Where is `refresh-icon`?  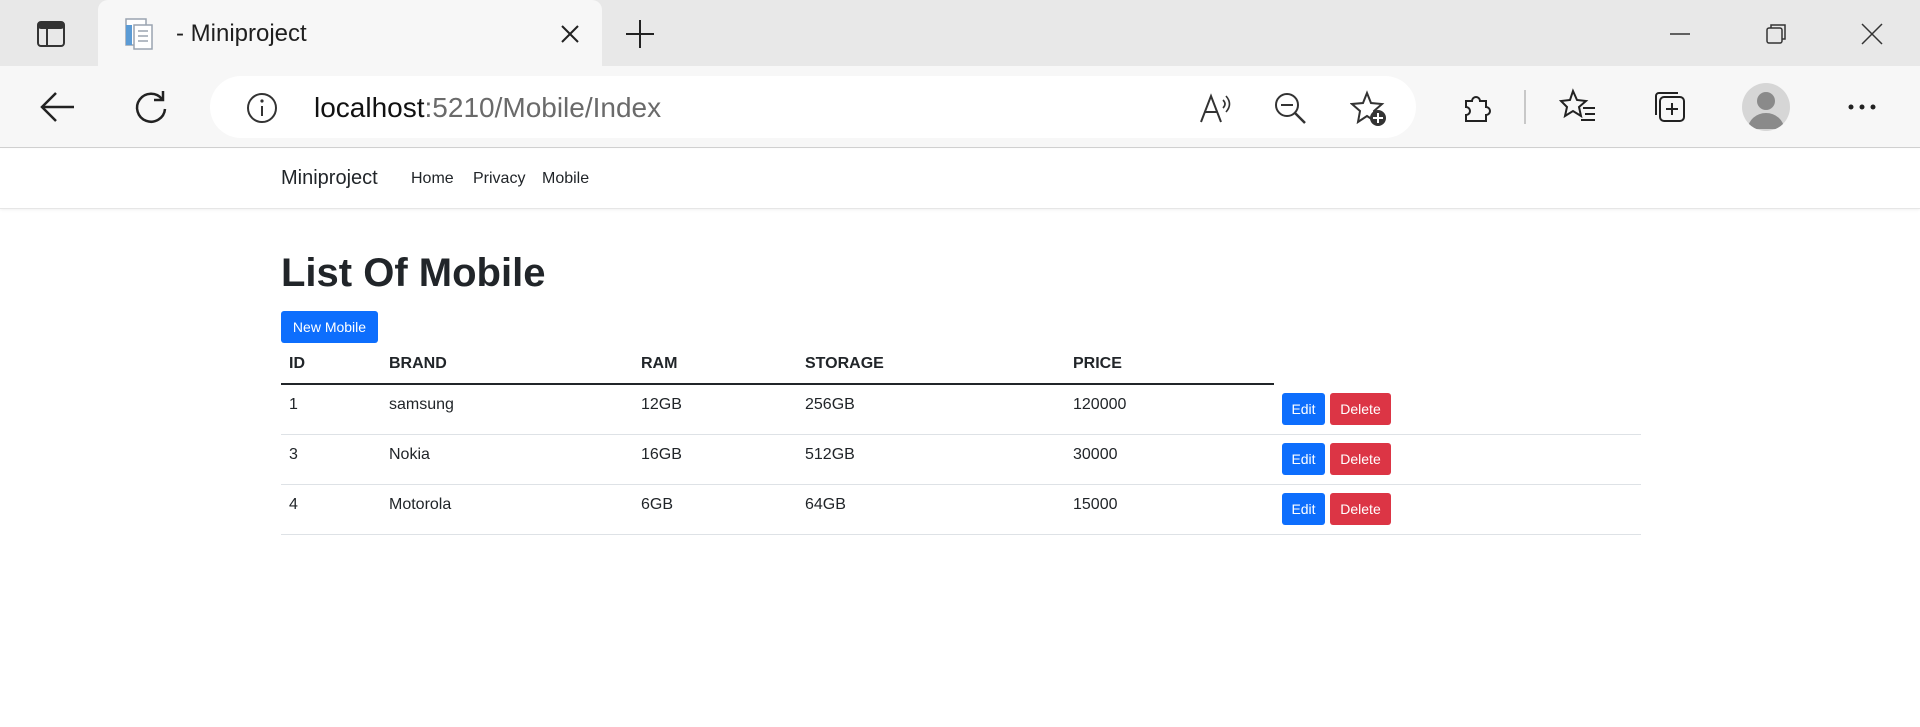 refresh-icon is located at coordinates (151, 107).